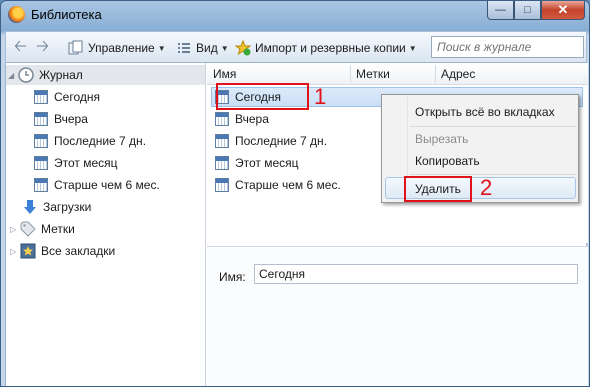 The height and width of the screenshot is (387, 590). What do you see at coordinates (42, 48) in the screenshot?
I see `forward-arrow-icon: 🡢` at bounding box center [42, 48].